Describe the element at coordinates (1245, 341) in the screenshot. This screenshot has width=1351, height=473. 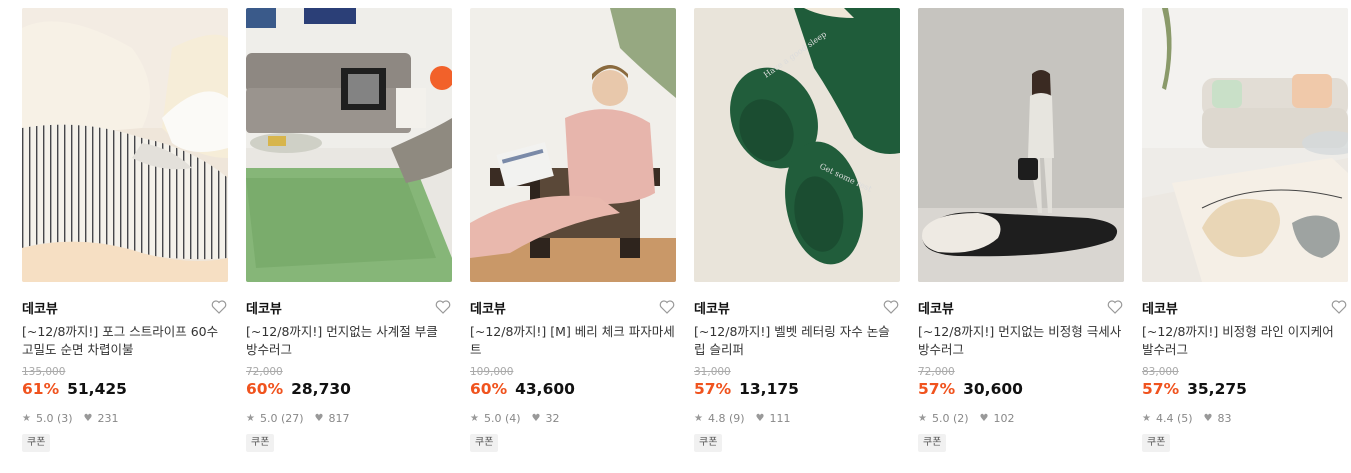
I see `product-title: [~12/8까지!] 비정형 라인 이지케어 발수러그` at that location.